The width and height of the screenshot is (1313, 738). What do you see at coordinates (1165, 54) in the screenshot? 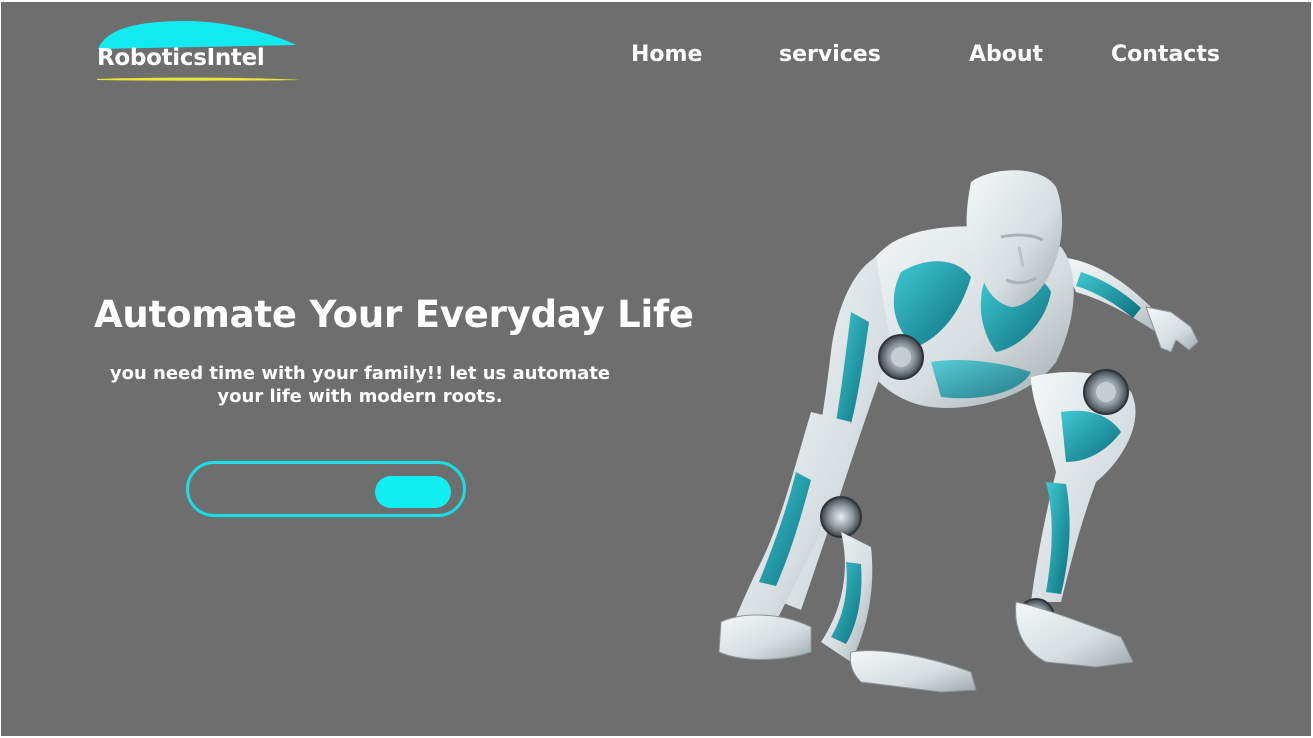
I see `nav-contacts: Contacts` at bounding box center [1165, 54].